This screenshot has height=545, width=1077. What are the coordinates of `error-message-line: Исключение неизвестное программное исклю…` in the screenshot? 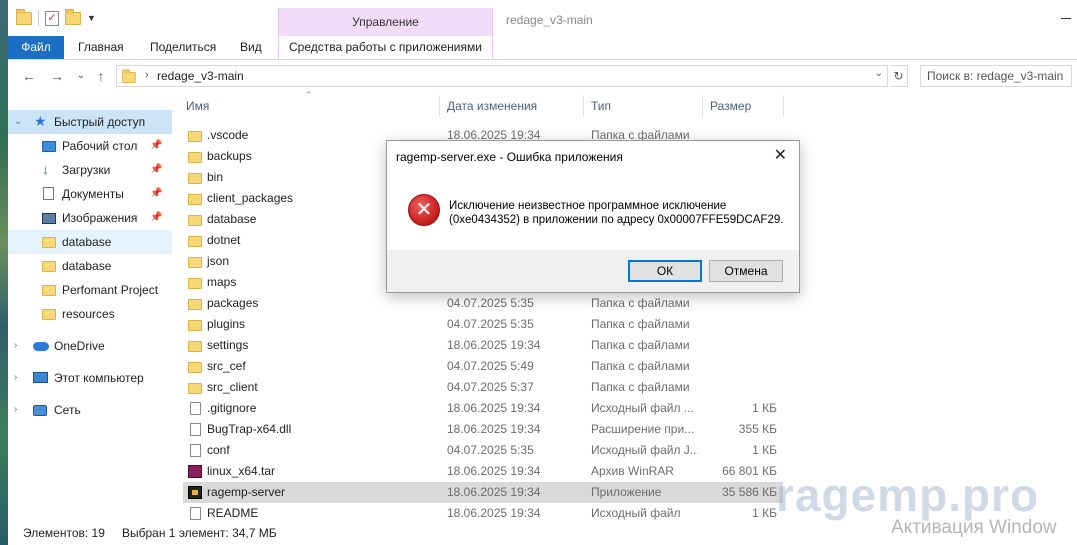 It's located at (588, 206).